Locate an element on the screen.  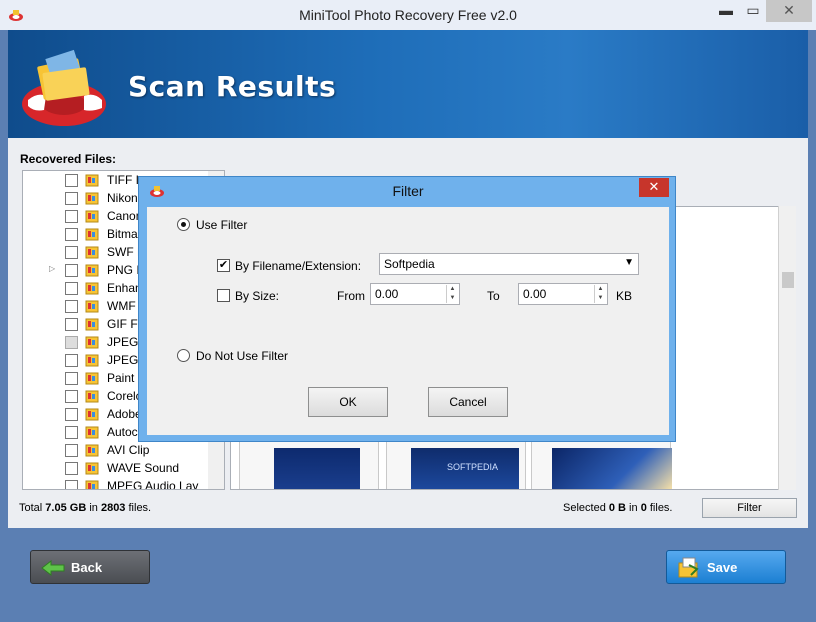
window-title: MiniTool Photo Recovery Free v2.0 is located at coordinates (408, 15).